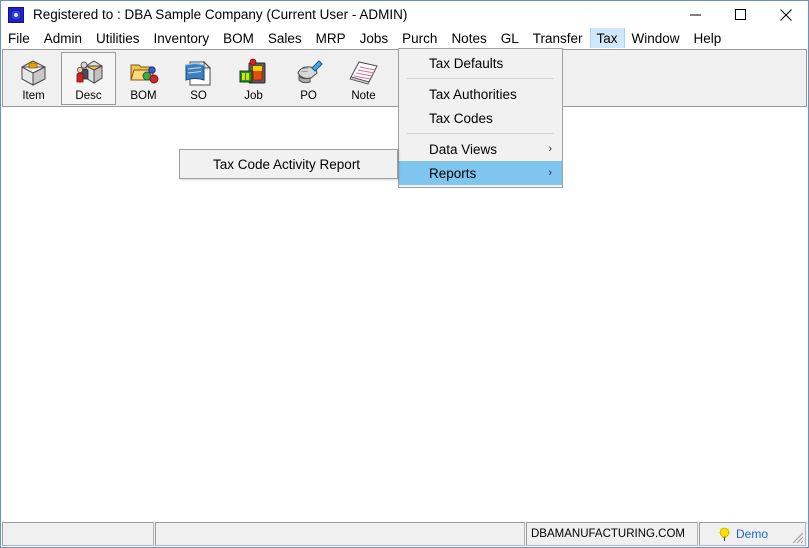  I want to click on demo-label: Demo, so click(752, 534).